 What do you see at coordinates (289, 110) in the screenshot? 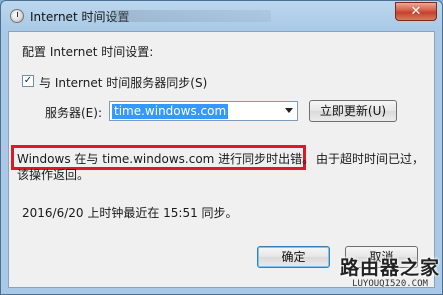
I see `chevron-down-icon` at bounding box center [289, 110].